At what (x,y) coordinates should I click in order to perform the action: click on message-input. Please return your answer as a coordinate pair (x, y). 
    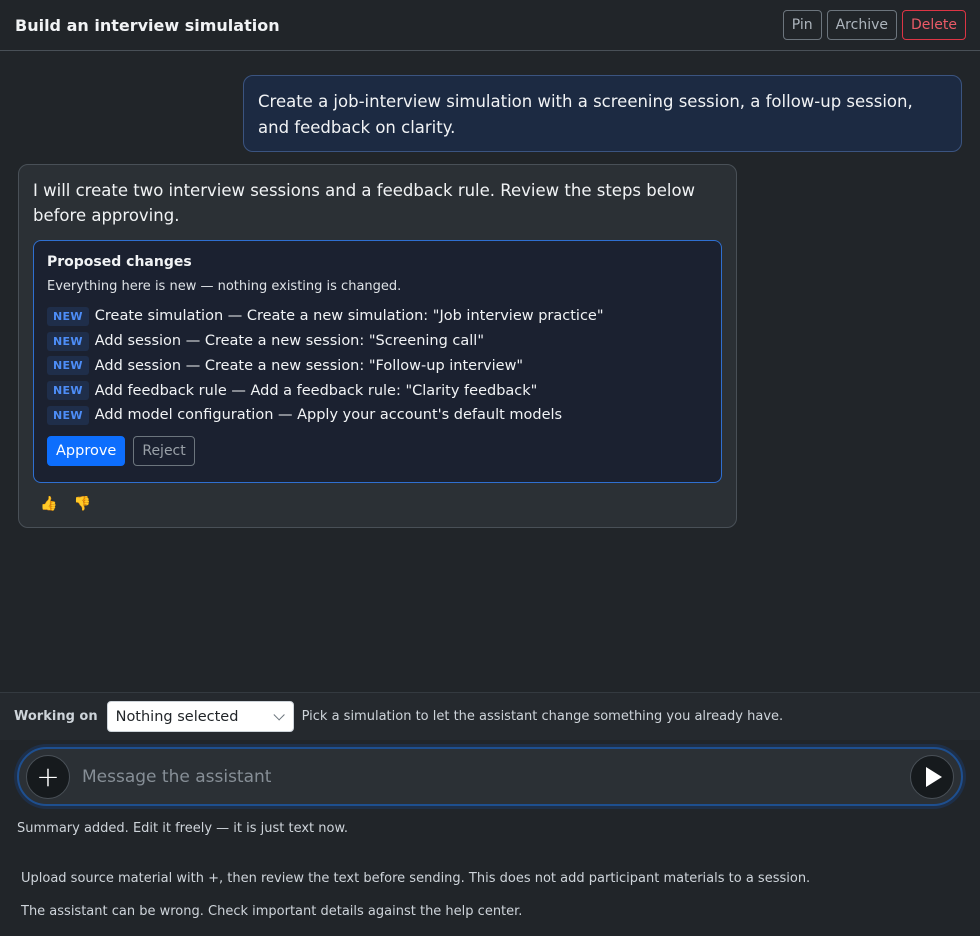
    Looking at the image, I should click on (490, 776).